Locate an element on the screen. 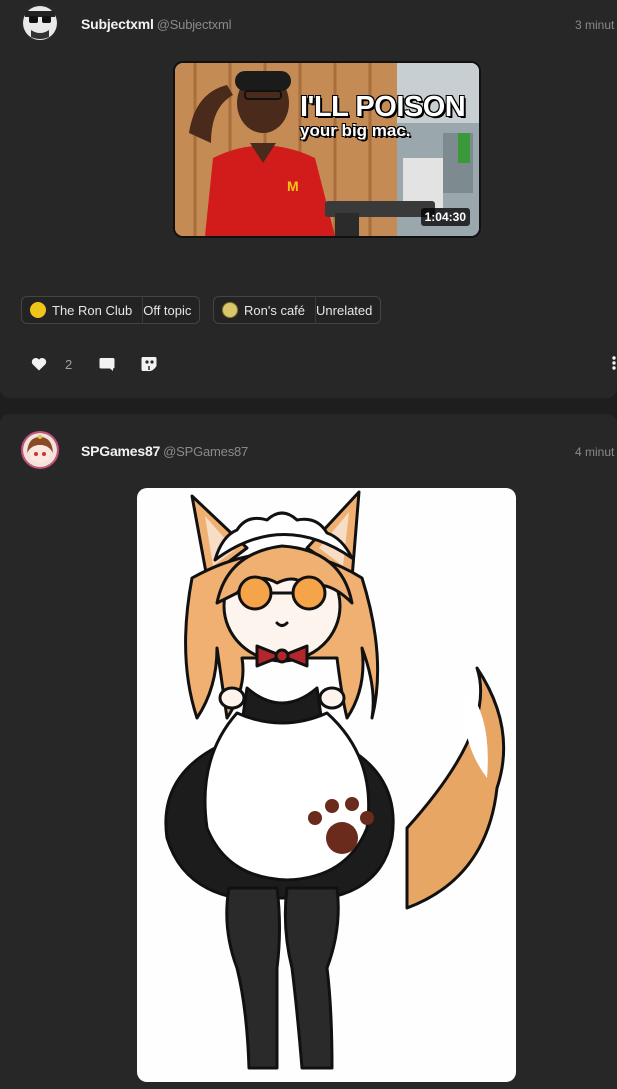 The image size is (617, 1089). tag-the-ron-club: The Ron Club Off topic is located at coordinates (111, 310).